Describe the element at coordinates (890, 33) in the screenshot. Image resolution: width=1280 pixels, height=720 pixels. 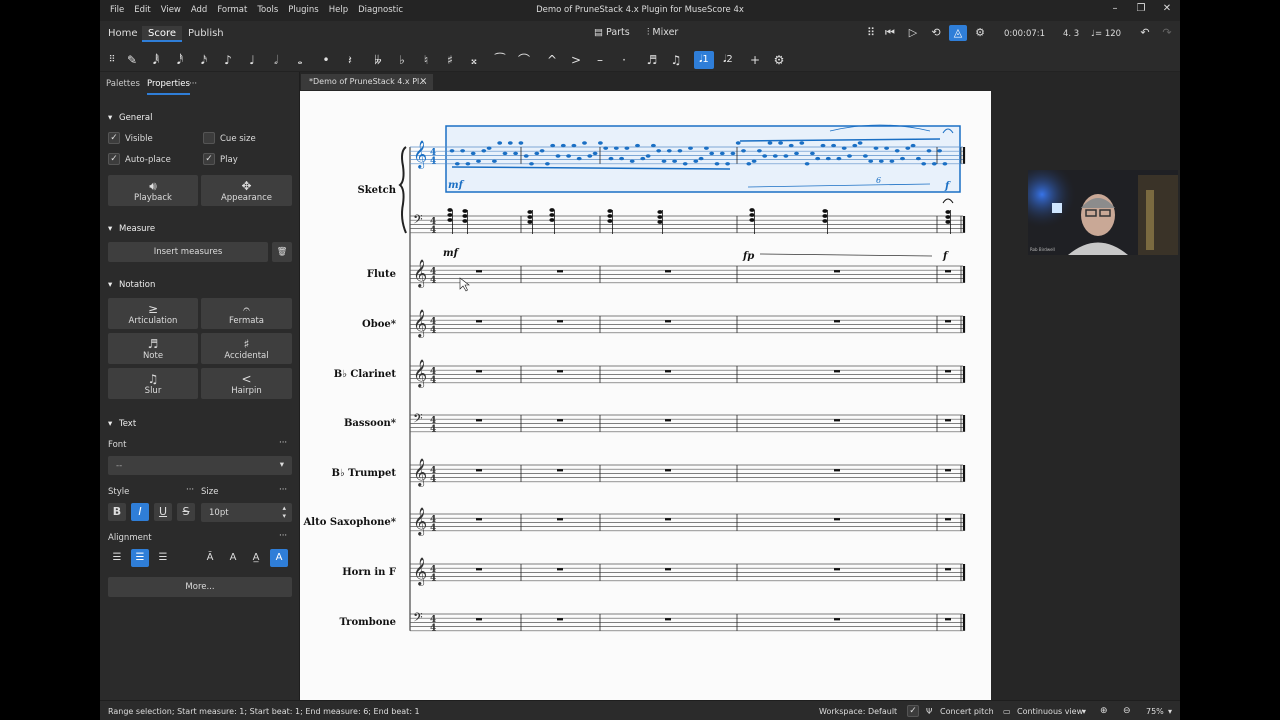
I see `rewind-icon: ⏮` at that location.